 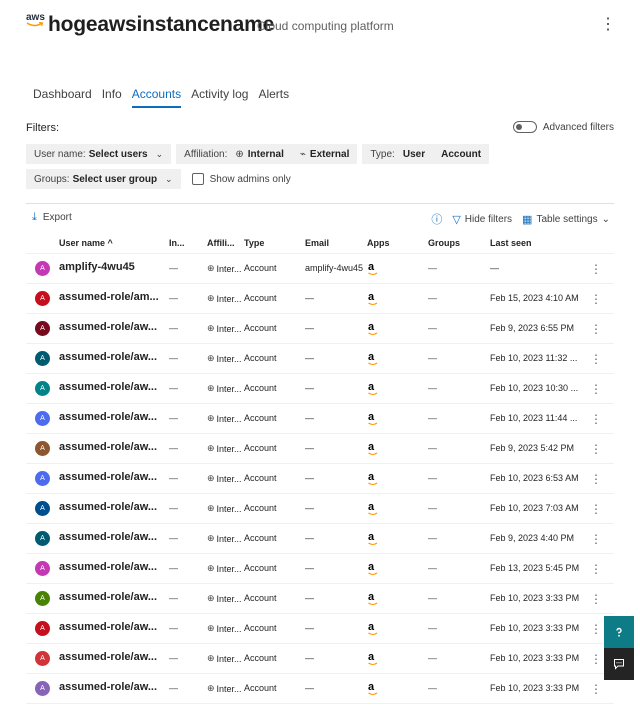 What do you see at coordinates (534, 508) in the screenshot?
I see `last-seen-cell: Feb 10, 2023 7:03 AM` at bounding box center [534, 508].